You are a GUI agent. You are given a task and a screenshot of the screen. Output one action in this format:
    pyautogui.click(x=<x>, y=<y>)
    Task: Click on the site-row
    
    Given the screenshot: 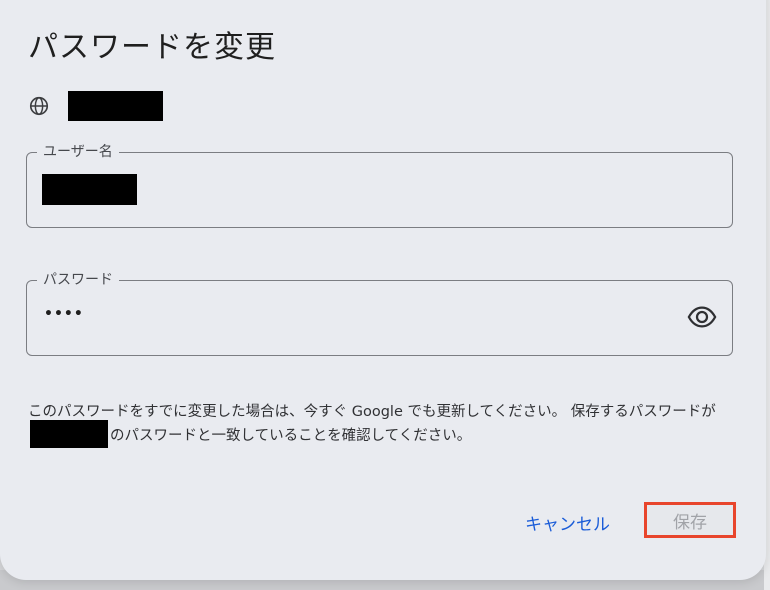 What is the action you would take?
    pyautogui.click(x=95, y=106)
    